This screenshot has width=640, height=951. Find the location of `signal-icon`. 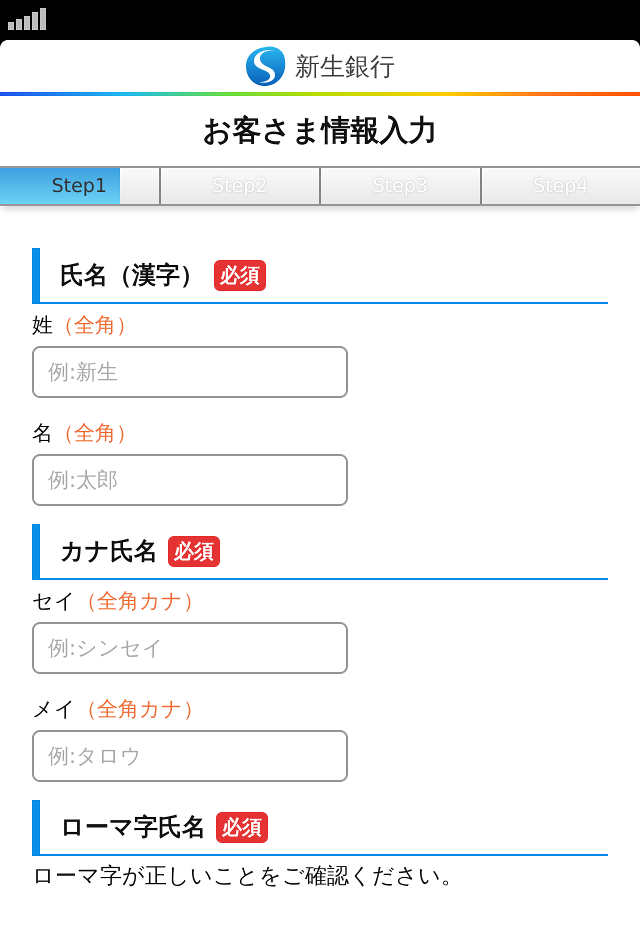

signal-icon is located at coordinates (27, 19).